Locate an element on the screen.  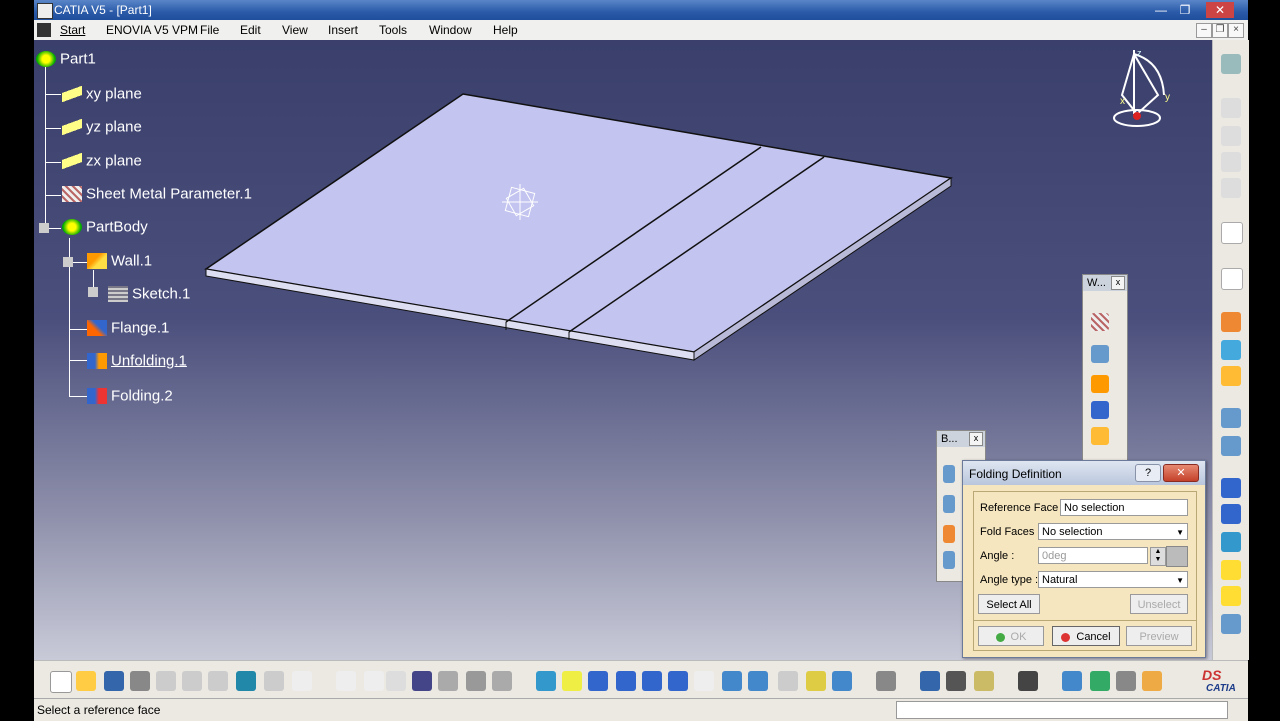
tool-icon-a is located at coordinates (1231, 108).